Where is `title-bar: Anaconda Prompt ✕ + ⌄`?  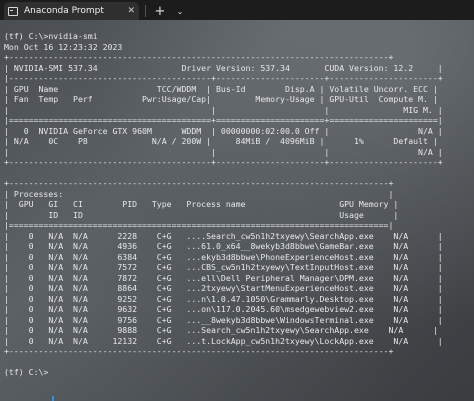
title-bar: Anaconda Prompt ✕ + ⌄ is located at coordinates (237, 10).